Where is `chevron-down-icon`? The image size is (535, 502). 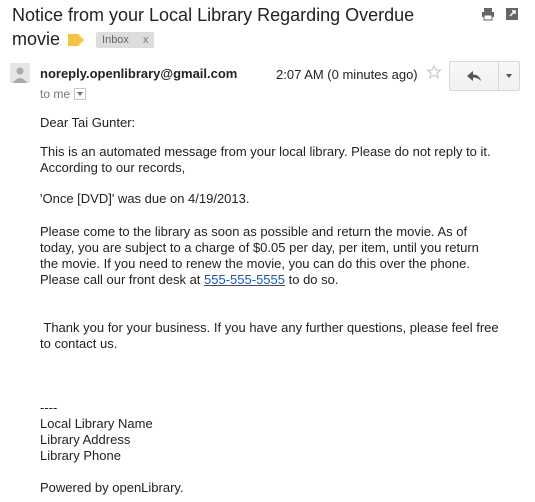 chevron-down-icon is located at coordinates (509, 76).